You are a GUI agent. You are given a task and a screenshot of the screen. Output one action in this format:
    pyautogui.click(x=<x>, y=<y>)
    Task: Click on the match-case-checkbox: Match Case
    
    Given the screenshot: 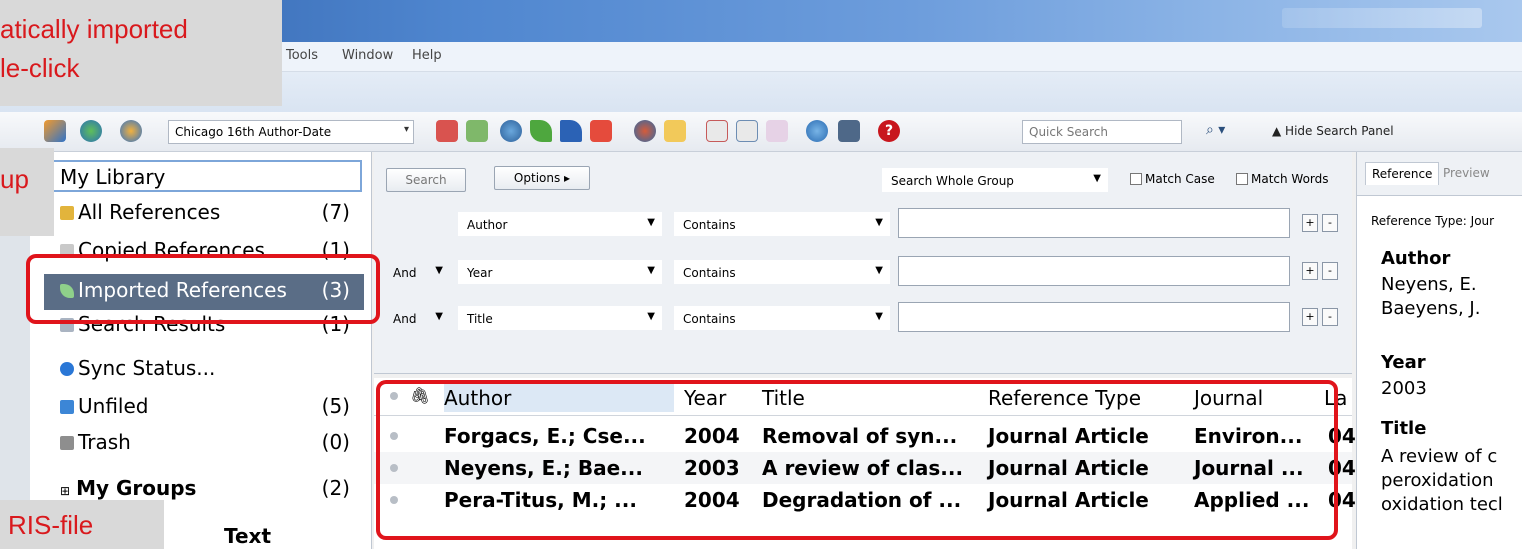 What is the action you would take?
    pyautogui.click(x=1172, y=179)
    